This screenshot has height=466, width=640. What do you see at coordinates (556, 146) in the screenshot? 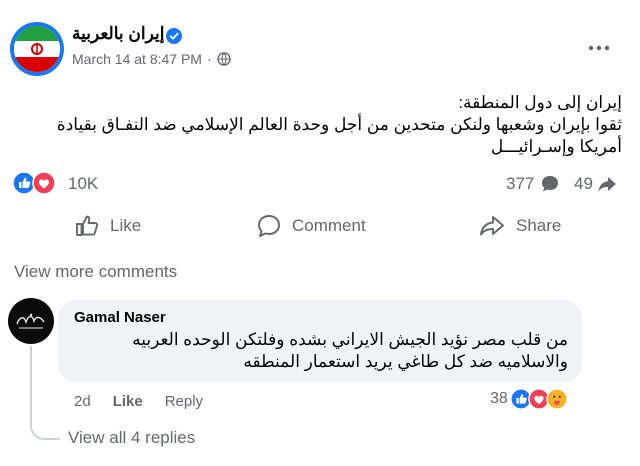
I see `post-text-line: أمريكا وإسـرائيـــل` at bounding box center [556, 146].